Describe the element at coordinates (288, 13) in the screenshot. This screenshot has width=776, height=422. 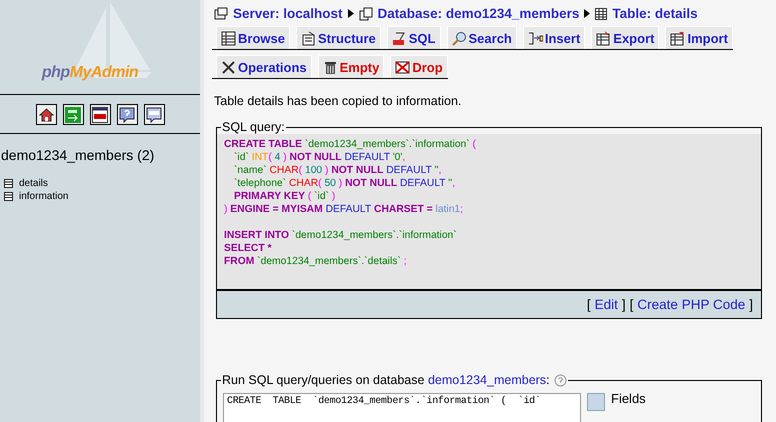
I see `breadcrumb-link: Server: localhost` at that location.